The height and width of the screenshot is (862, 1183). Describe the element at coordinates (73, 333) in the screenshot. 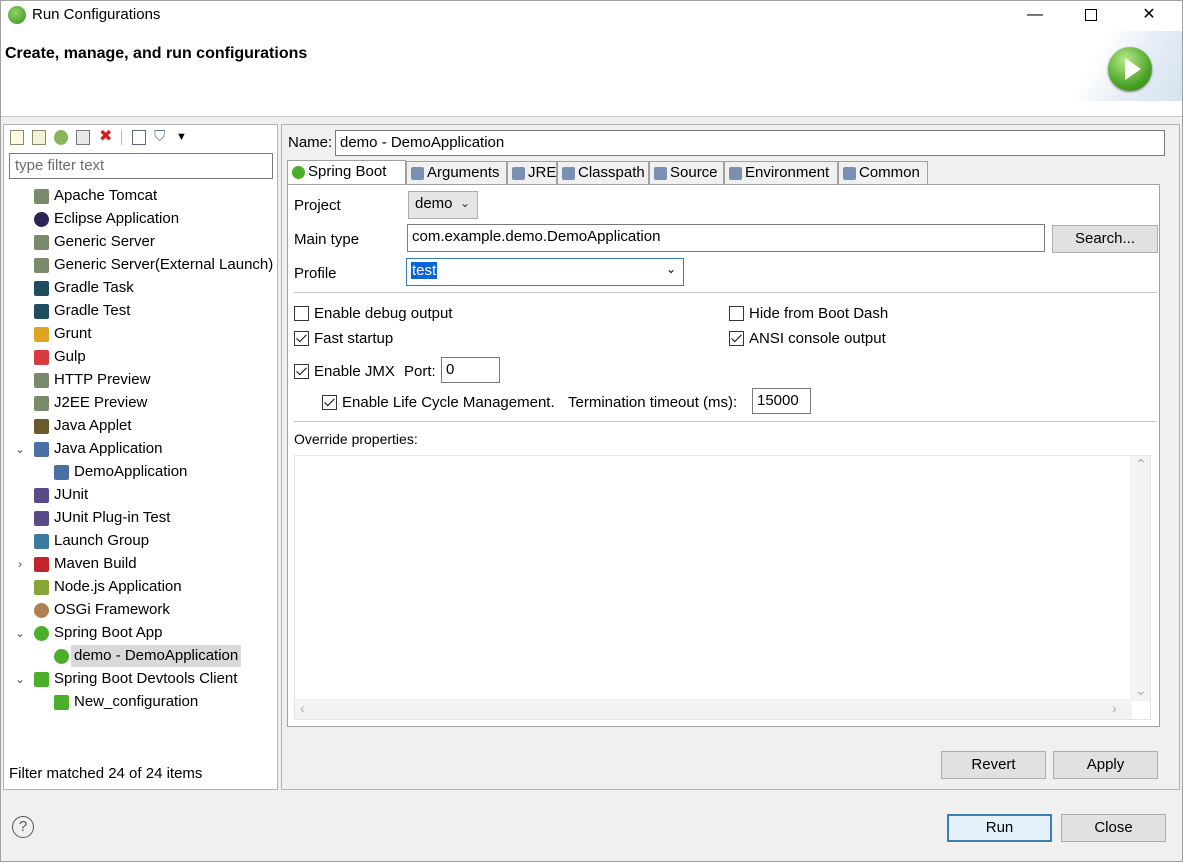

I see `tree-item-label: Grunt` at that location.